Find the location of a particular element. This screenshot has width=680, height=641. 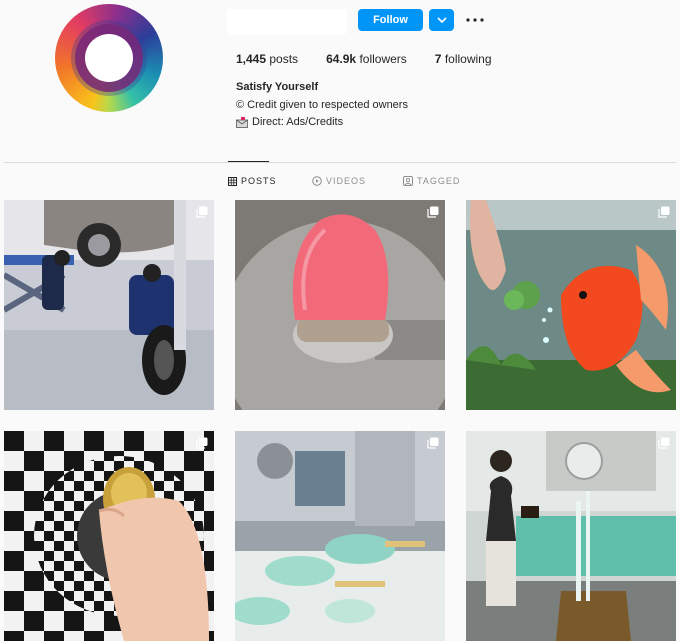

following-stat: 7 following is located at coordinates (463, 59).